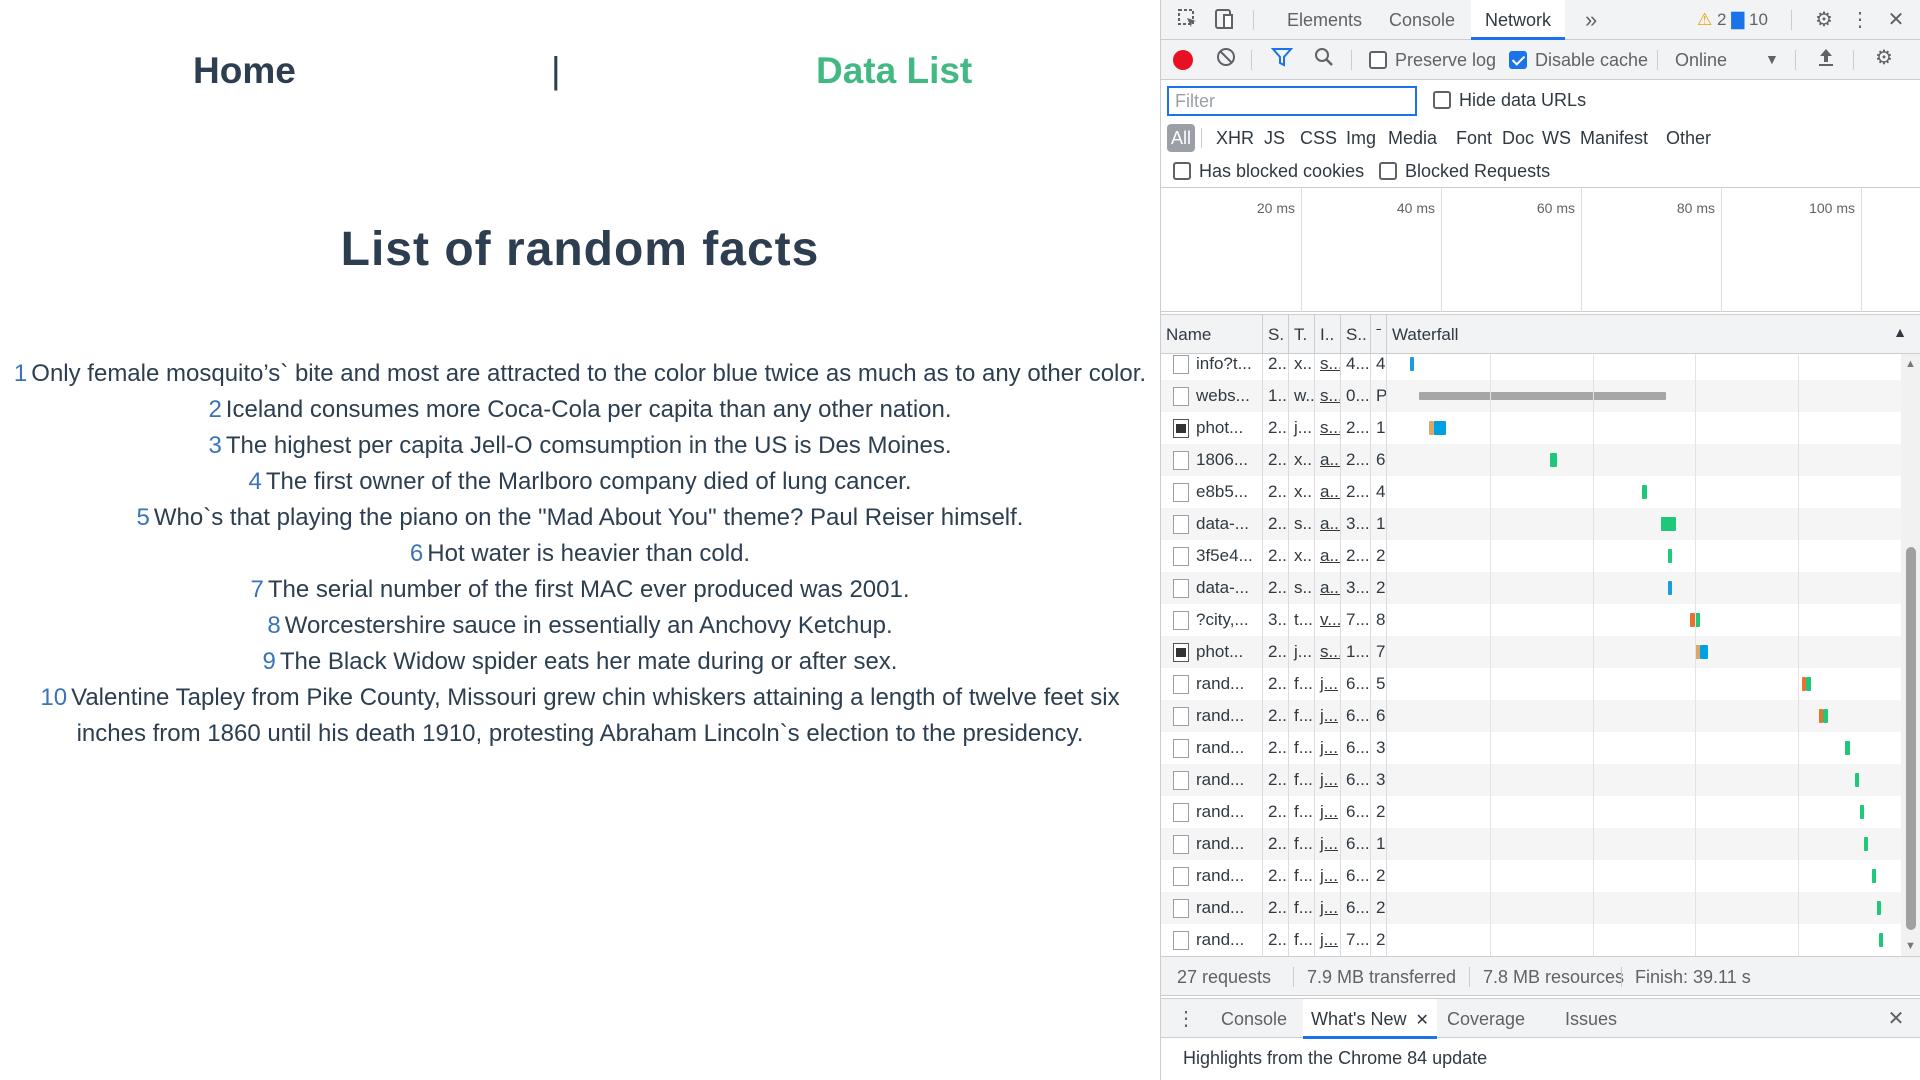  What do you see at coordinates (1701, 60) in the screenshot?
I see `throttling-select: Online` at bounding box center [1701, 60].